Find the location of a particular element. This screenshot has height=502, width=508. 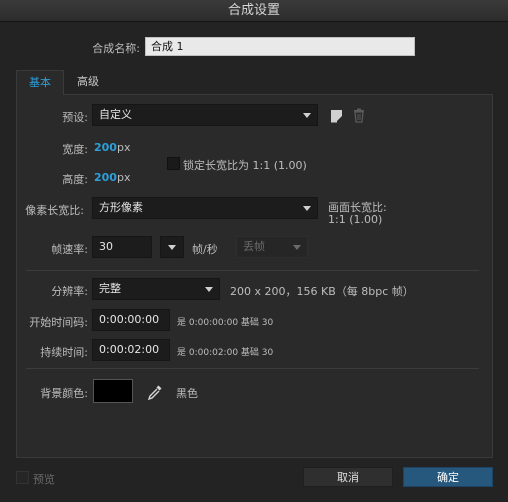

width-label: 宽度: is located at coordinates (75, 149).